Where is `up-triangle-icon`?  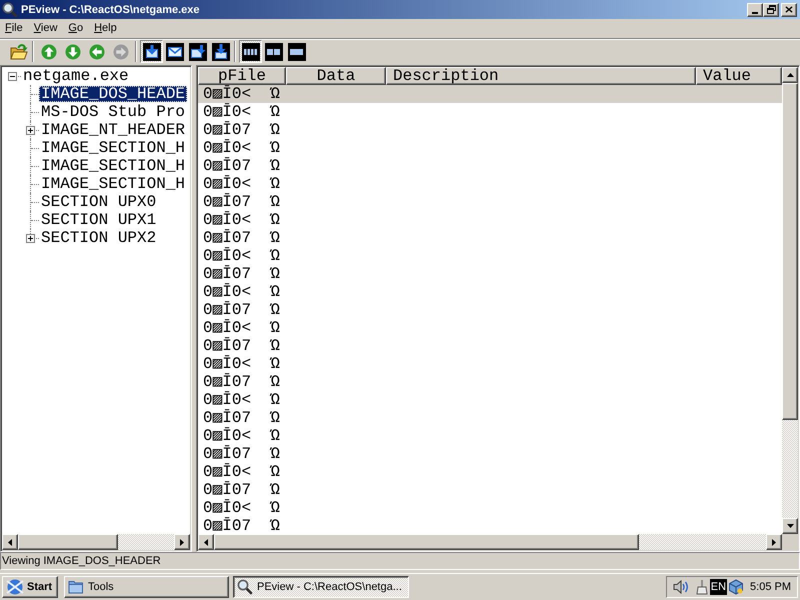 up-triangle-icon is located at coordinates (790, 75).